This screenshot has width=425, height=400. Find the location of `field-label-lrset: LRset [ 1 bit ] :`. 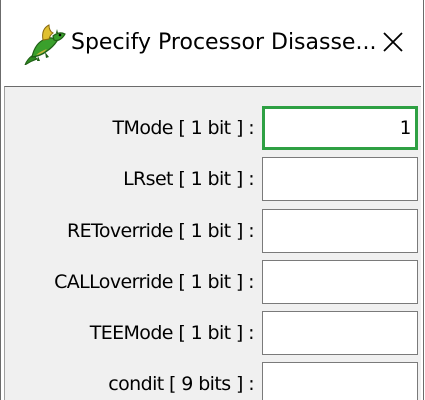

field-label-lrset: LRset [ 1 bit ] : is located at coordinates (189, 179).